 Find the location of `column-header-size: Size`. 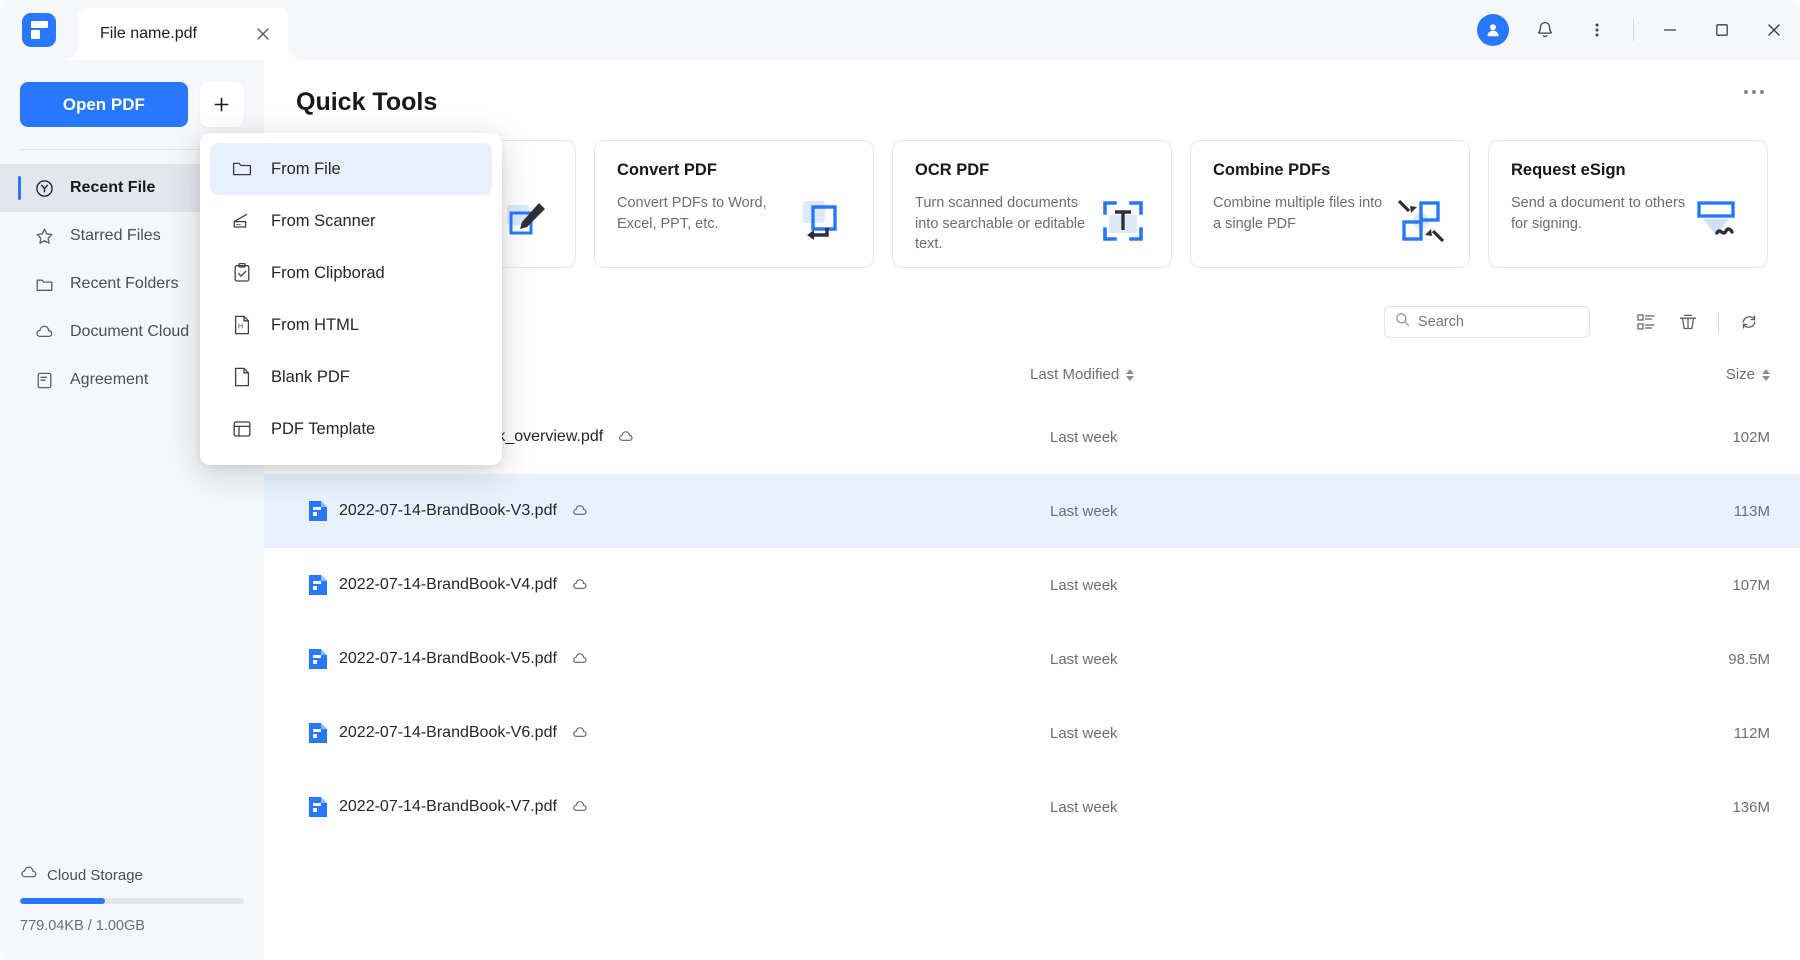

column-header-size: Size is located at coordinates (1748, 374).